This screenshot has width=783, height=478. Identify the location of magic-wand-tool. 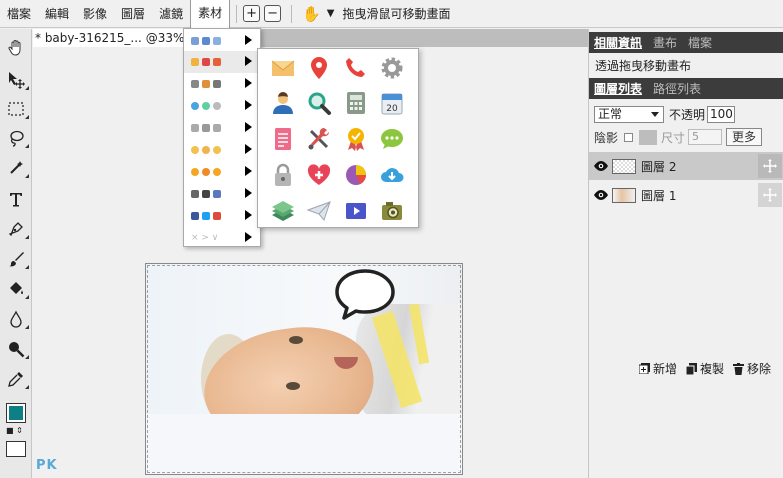
(16, 168).